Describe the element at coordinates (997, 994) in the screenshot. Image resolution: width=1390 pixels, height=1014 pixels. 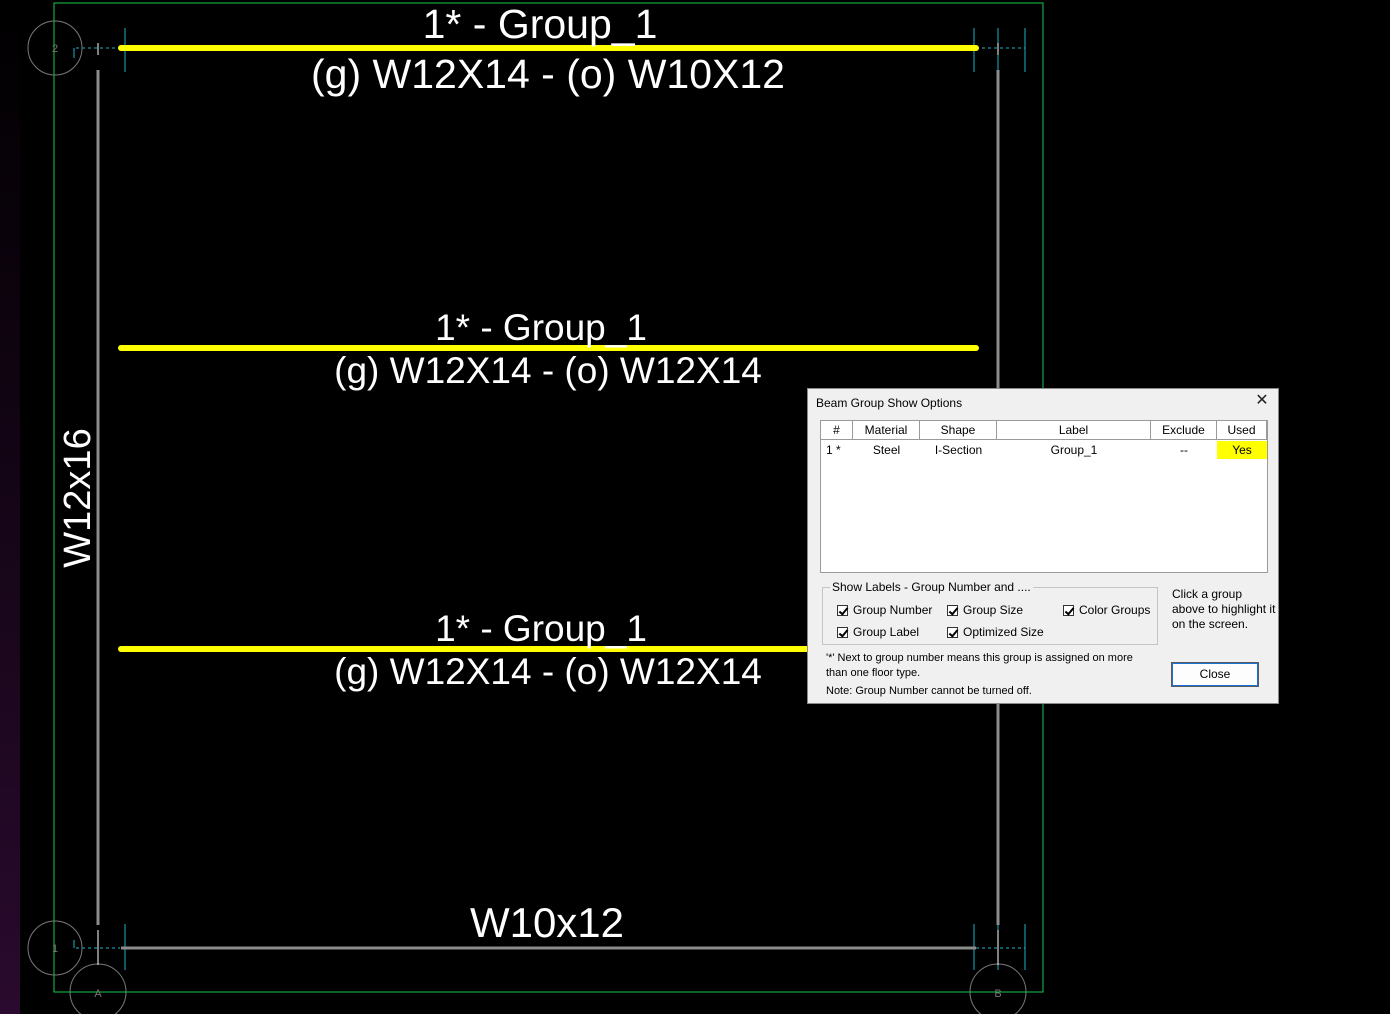
I see `grid-label-b: B` at that location.